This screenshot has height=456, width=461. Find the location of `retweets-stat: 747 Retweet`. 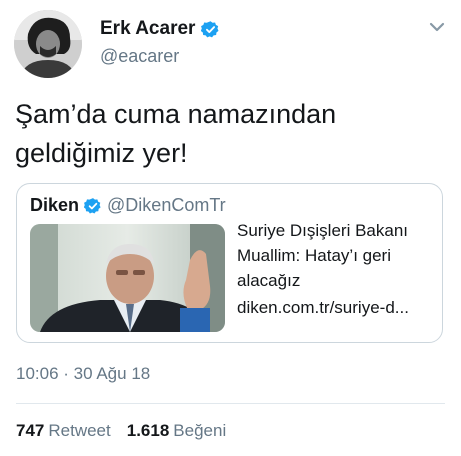

retweets-stat: 747 Retweet is located at coordinates (63, 431).